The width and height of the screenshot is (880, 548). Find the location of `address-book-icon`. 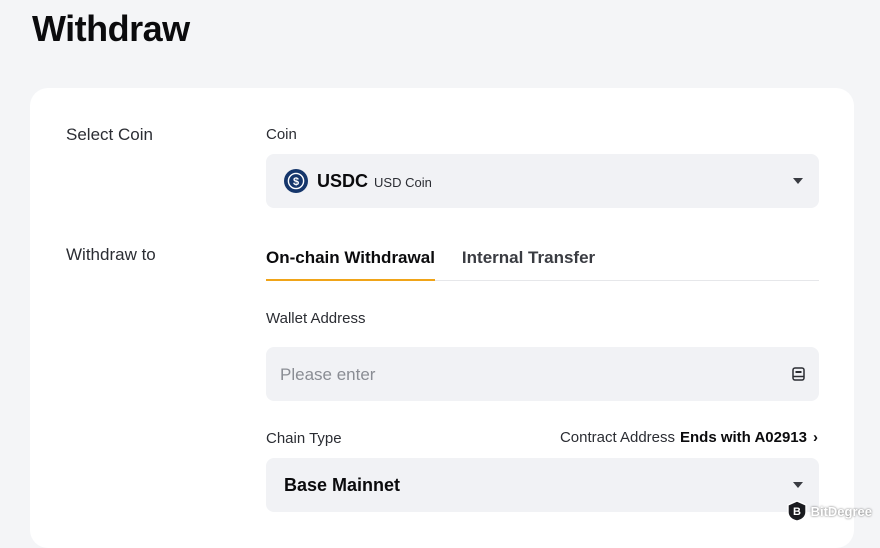

address-book-icon is located at coordinates (798, 376).